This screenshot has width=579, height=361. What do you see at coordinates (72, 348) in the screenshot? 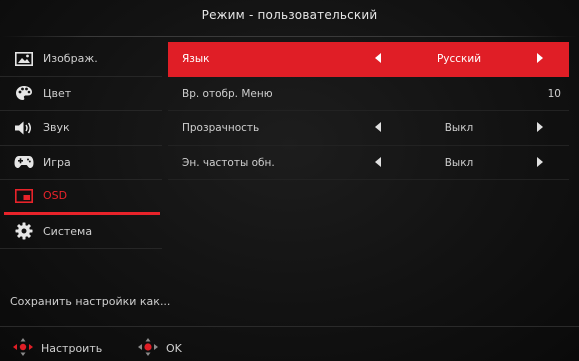
I see `adjust-label: Настроить` at bounding box center [72, 348].